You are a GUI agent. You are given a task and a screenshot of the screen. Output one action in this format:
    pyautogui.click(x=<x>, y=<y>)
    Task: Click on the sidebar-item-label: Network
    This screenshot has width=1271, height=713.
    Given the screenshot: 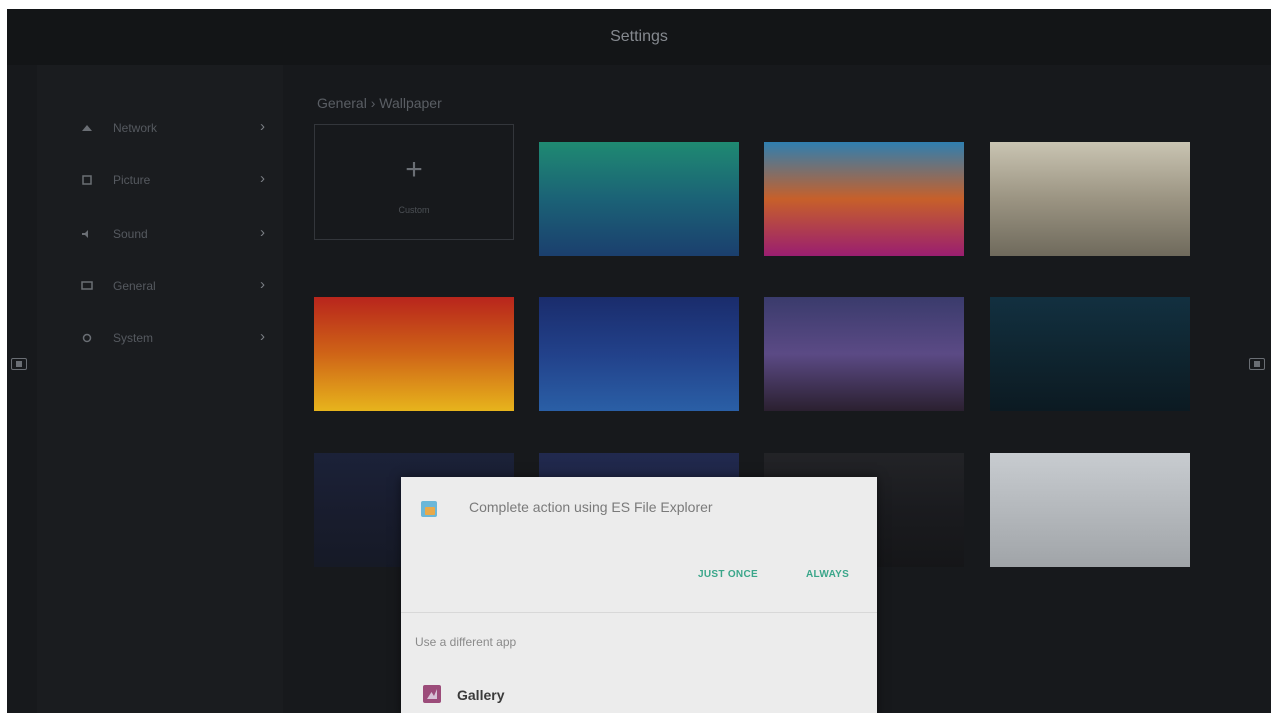 What is the action you would take?
    pyautogui.click(x=135, y=128)
    